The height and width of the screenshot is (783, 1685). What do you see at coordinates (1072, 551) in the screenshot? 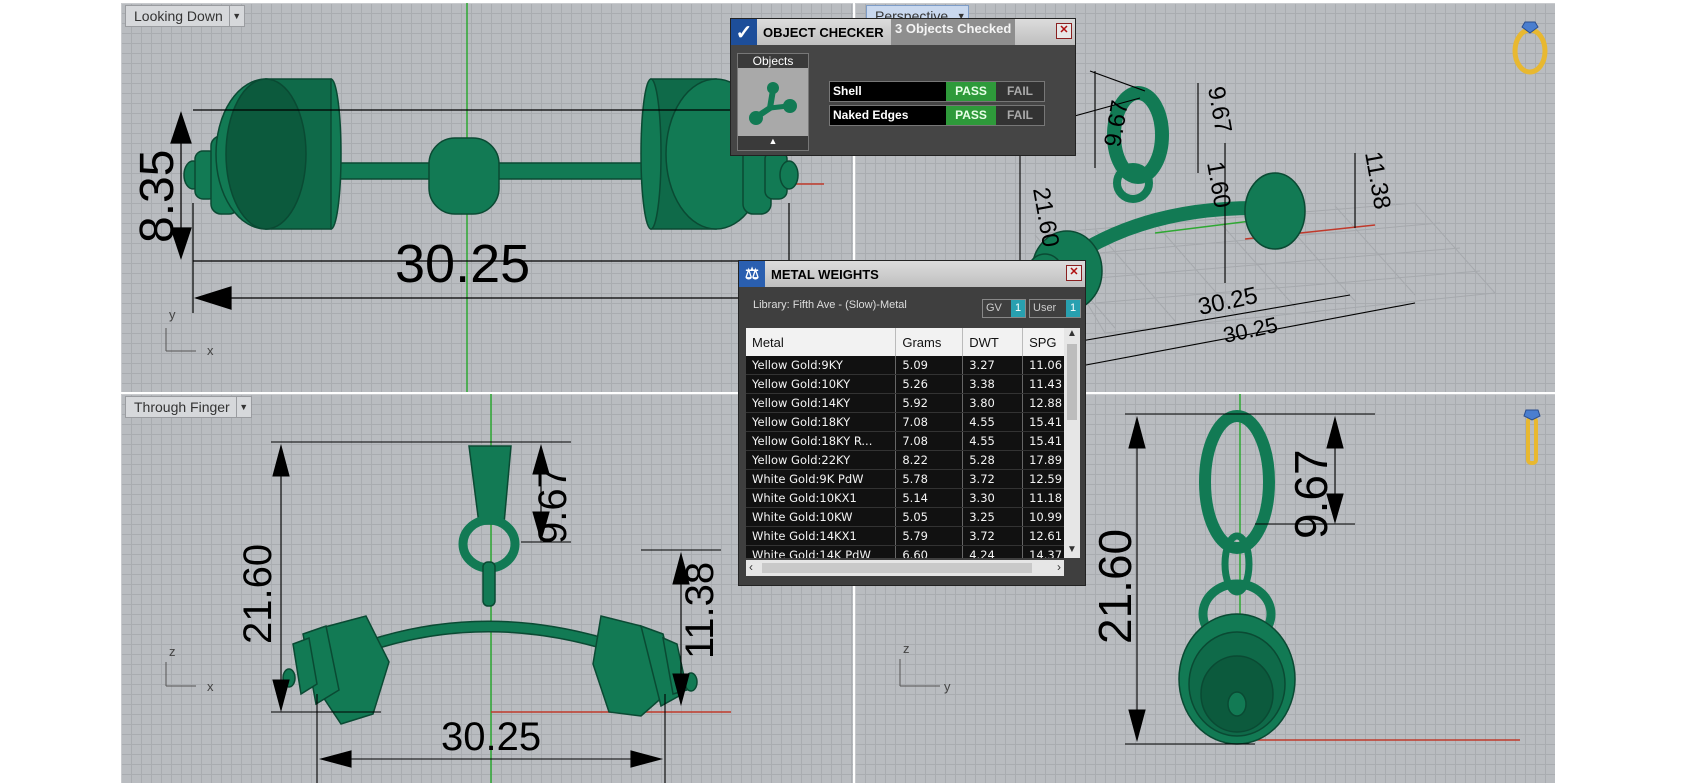
I see `scroll-down-icon: ▼` at bounding box center [1072, 551].